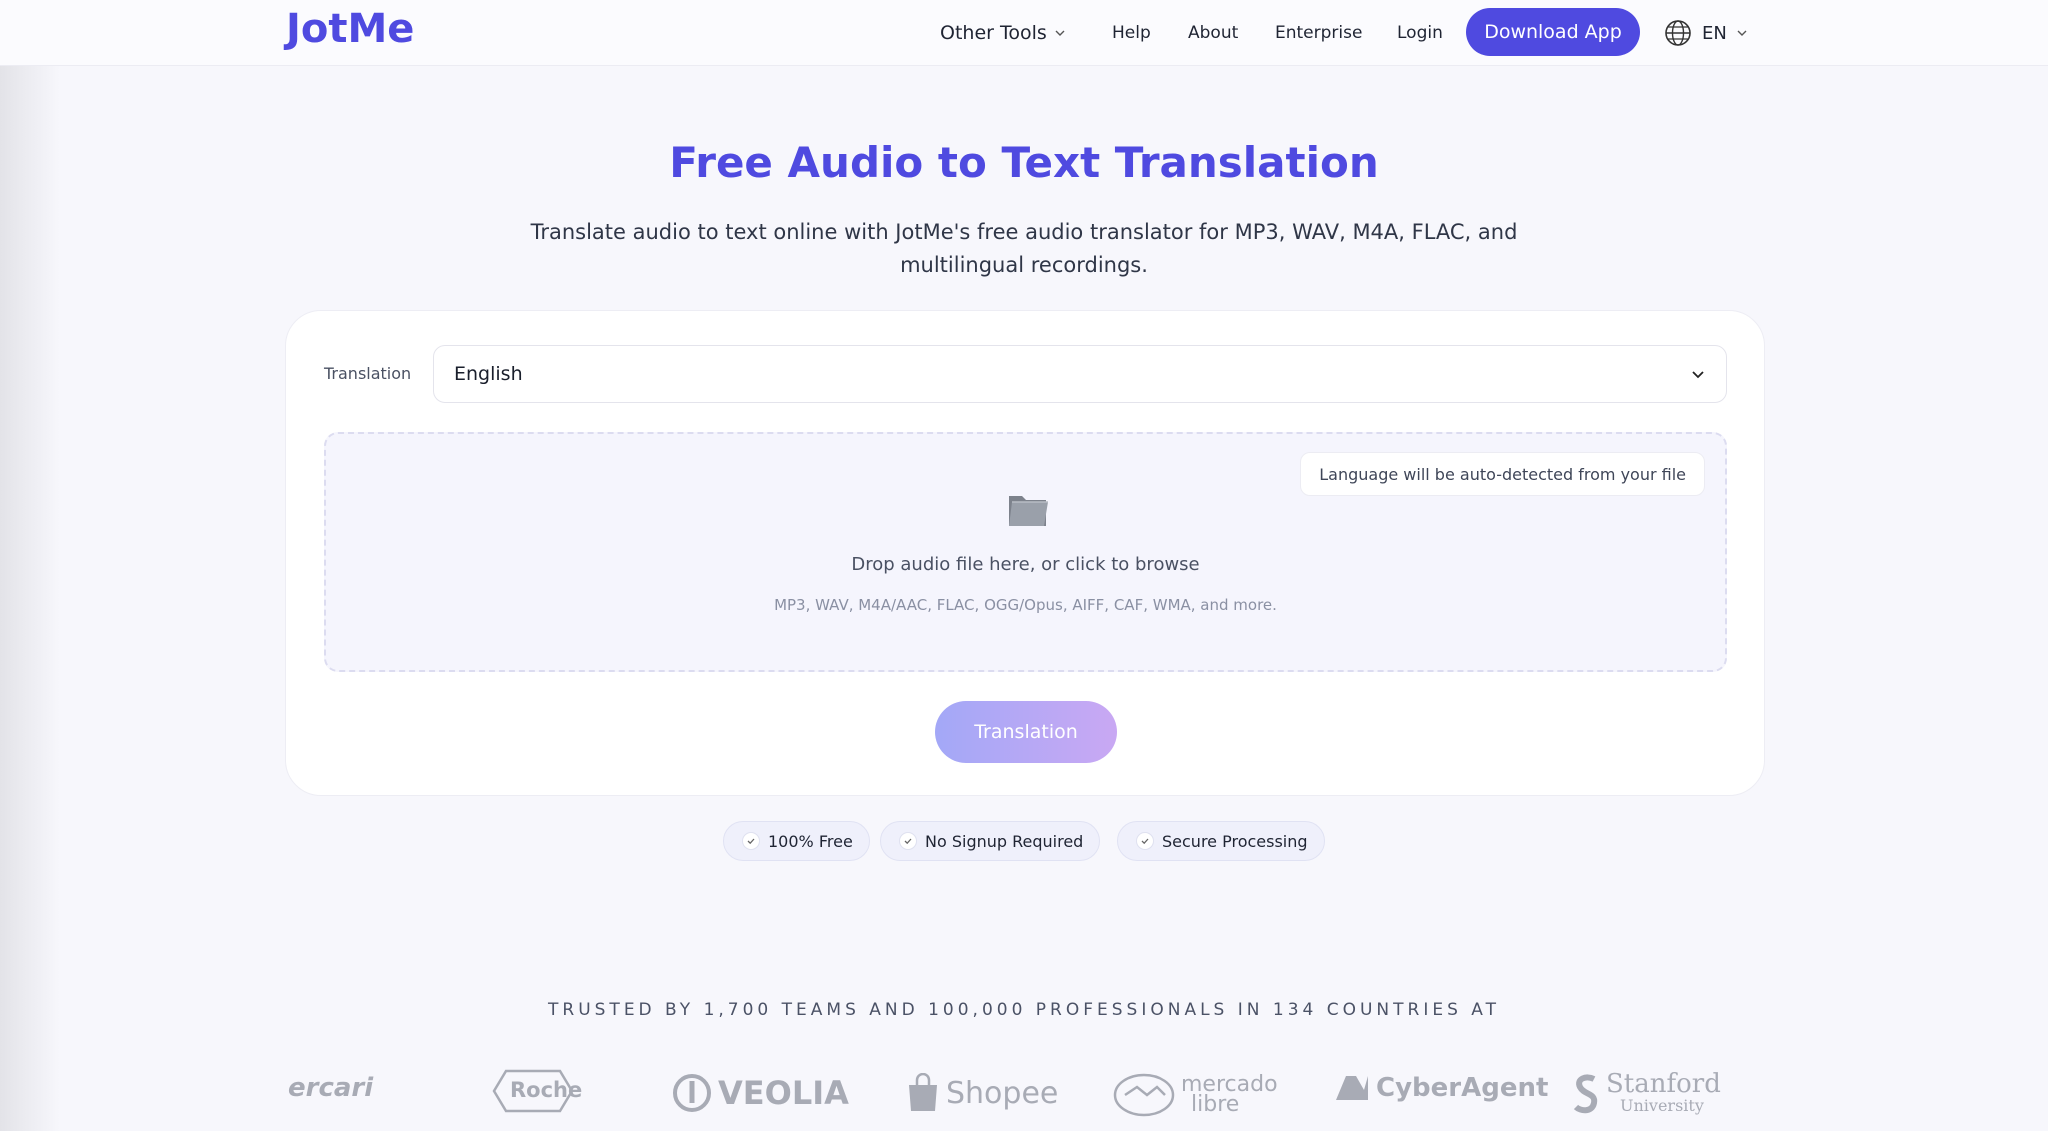 The height and width of the screenshot is (1131, 2048). Describe the element at coordinates (1714, 33) in the screenshot. I see `language-code: EN` at that location.